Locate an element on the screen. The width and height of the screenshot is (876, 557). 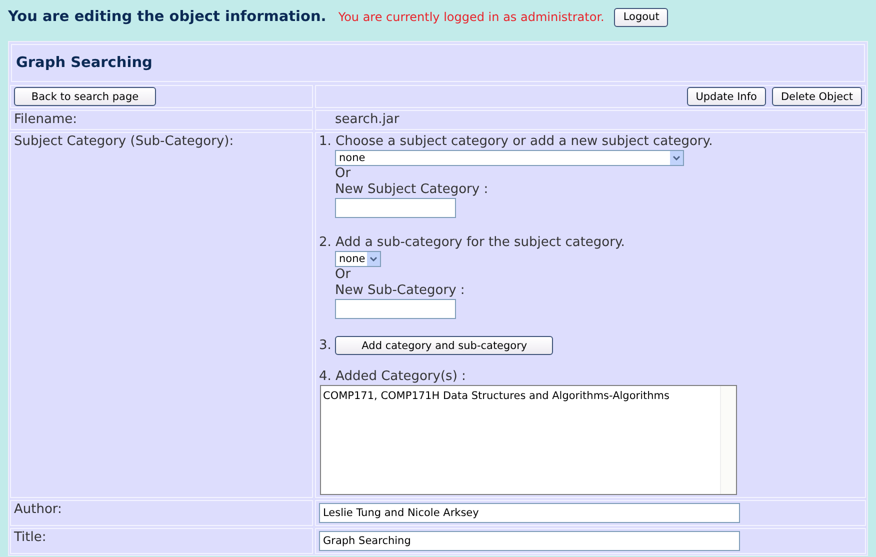
new-sub-category-field is located at coordinates (395, 309).